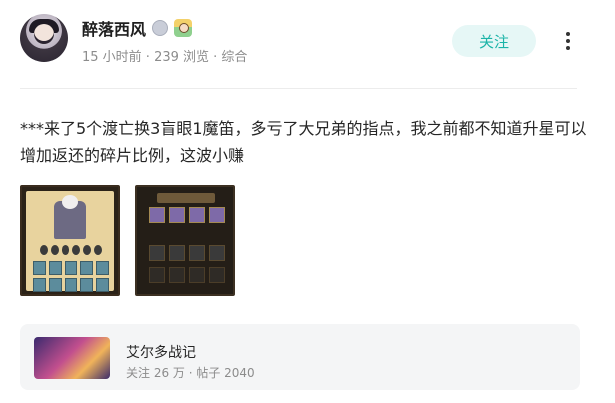 The width and height of the screenshot is (615, 403). I want to click on more-options-icon, so click(568, 41).